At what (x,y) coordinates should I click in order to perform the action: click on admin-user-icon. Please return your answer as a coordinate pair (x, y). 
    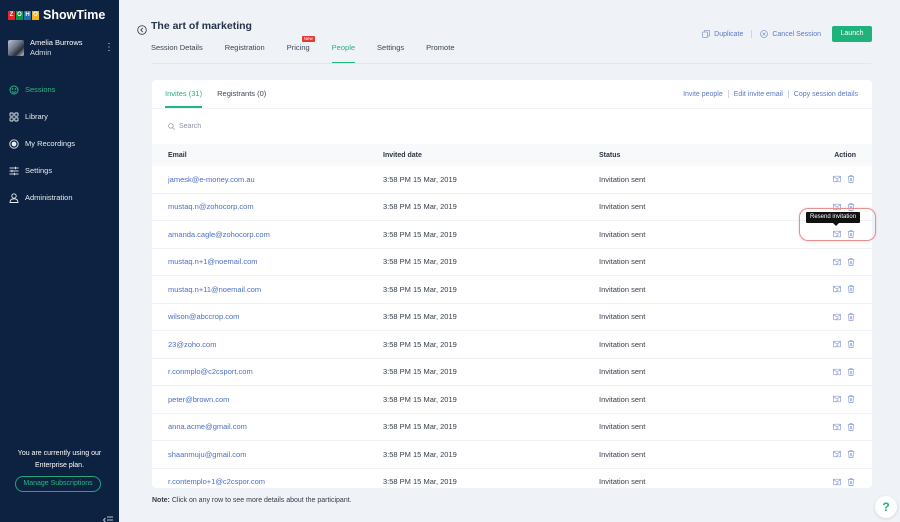
    Looking at the image, I should click on (14, 197).